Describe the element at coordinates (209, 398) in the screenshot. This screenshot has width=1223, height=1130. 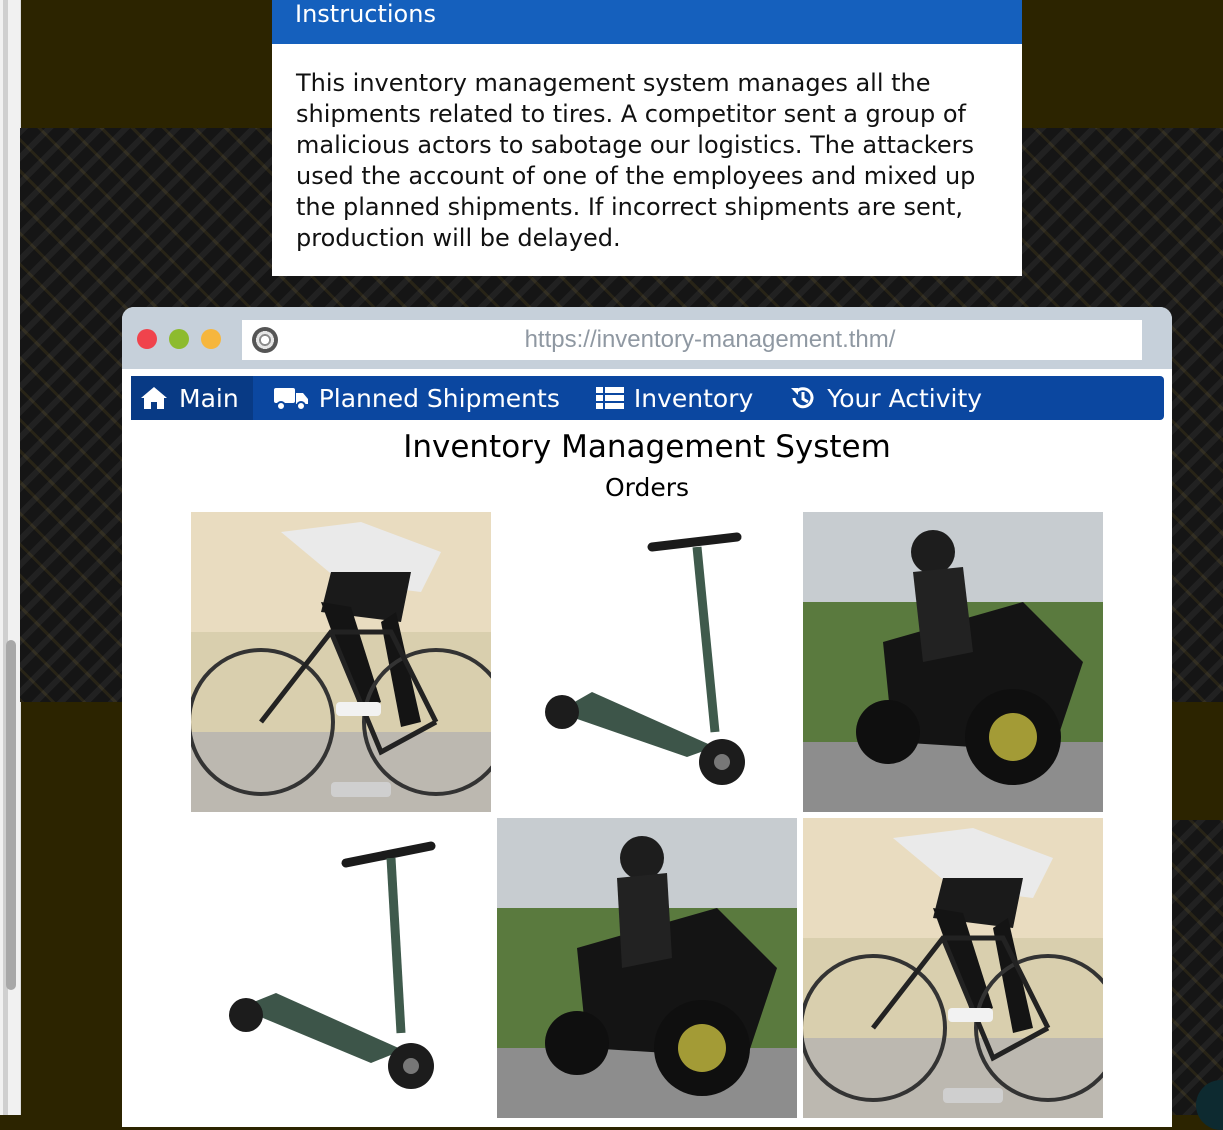
I see `nav-main-label: Main` at that location.